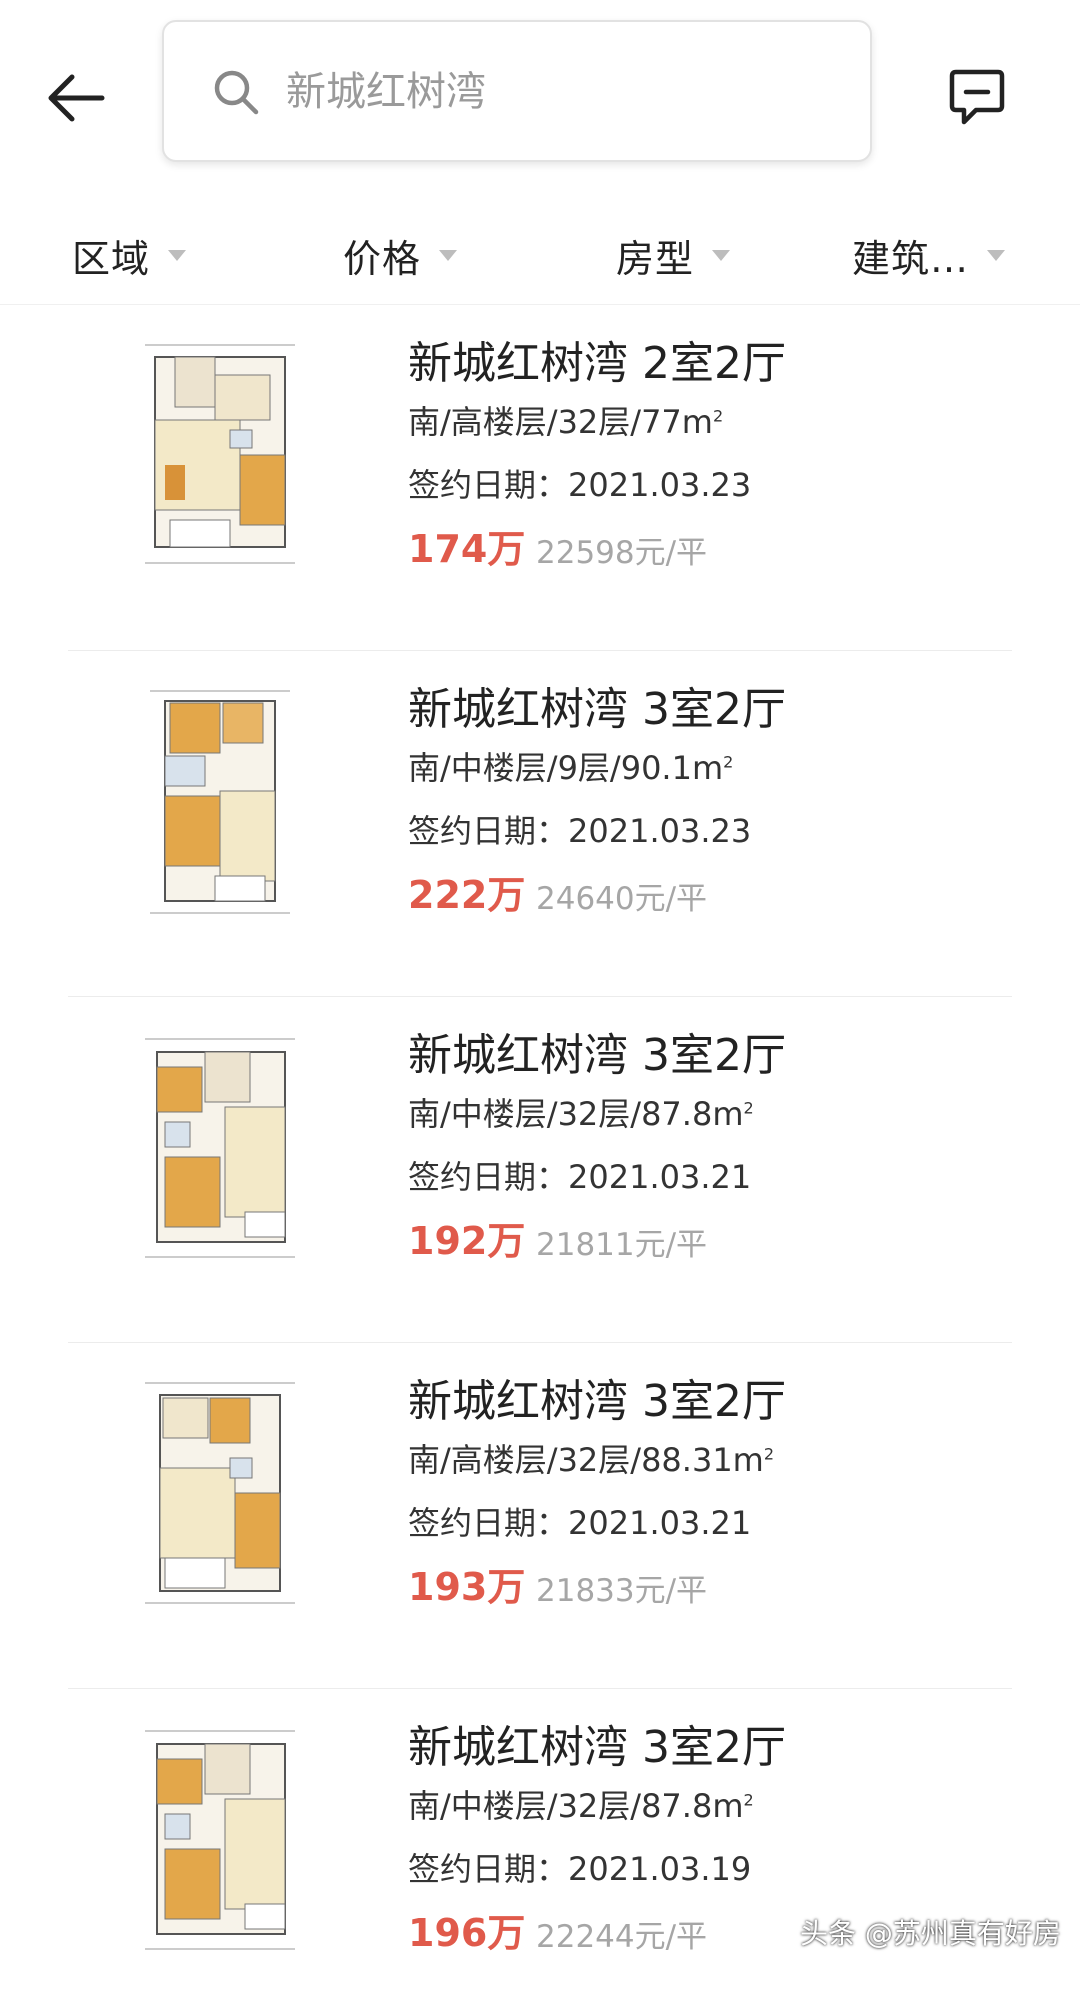 This screenshot has width=1080, height=2003. I want to click on listing-detail: 南/高楼层/32层/88.31m2, so click(591, 1458).